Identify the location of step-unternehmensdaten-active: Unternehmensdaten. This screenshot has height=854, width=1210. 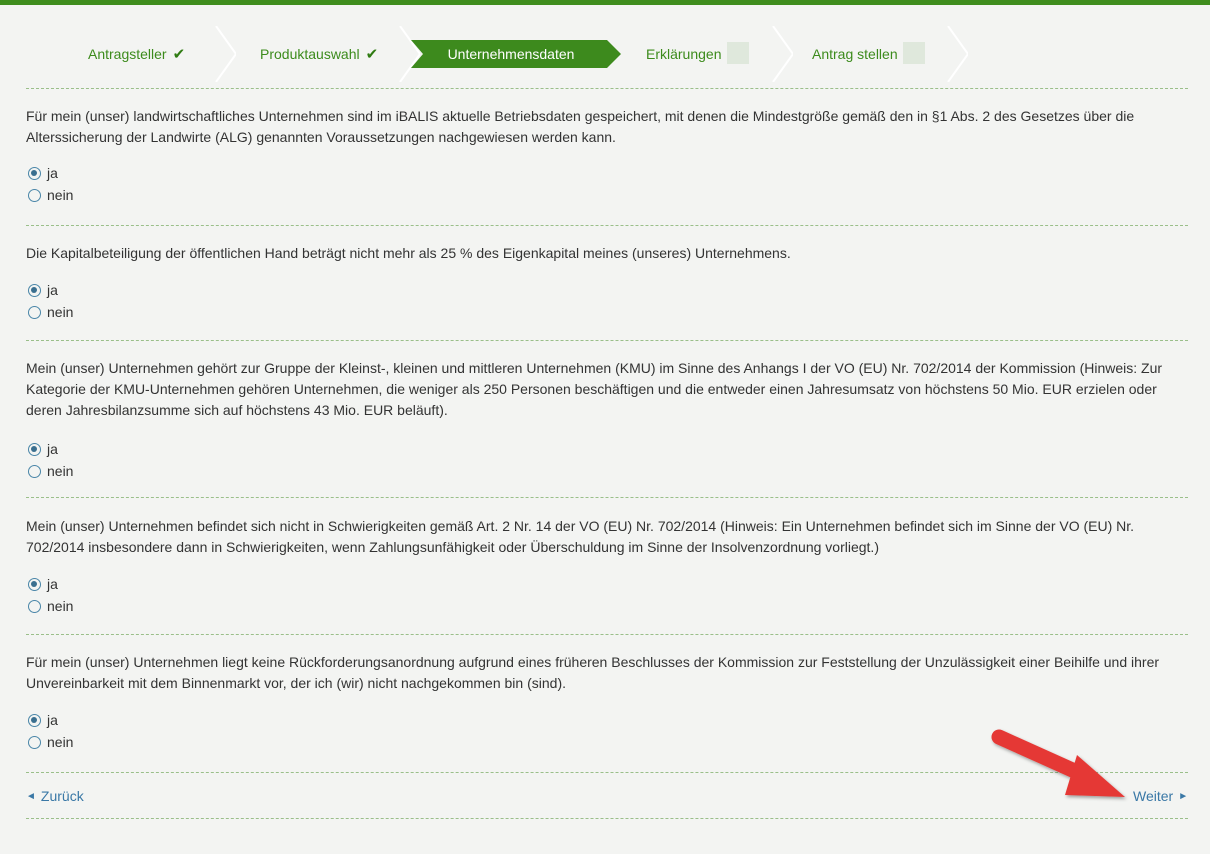
(516, 54).